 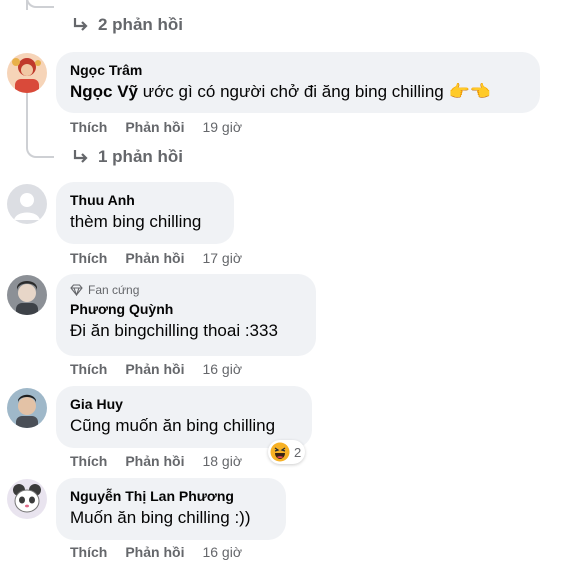 What do you see at coordinates (222, 461) in the screenshot?
I see `comment-time: 18 giờ` at bounding box center [222, 461].